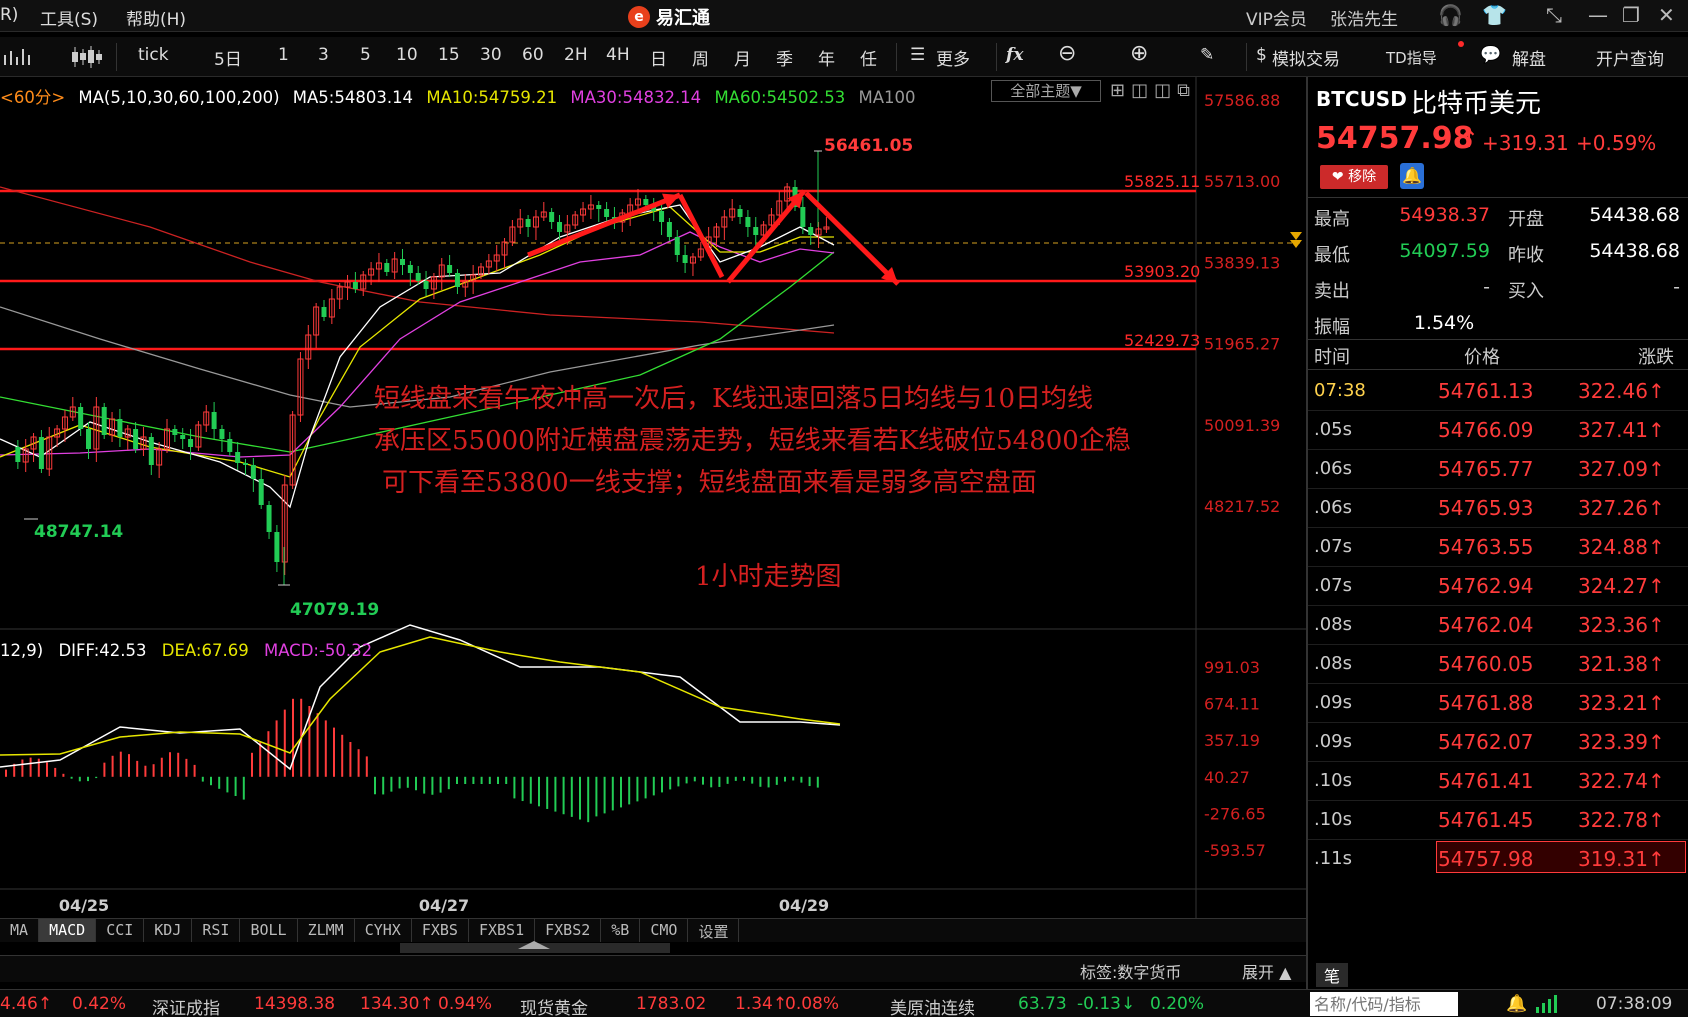  I want to click on menu-tools: 工具(S), so click(69, 17).